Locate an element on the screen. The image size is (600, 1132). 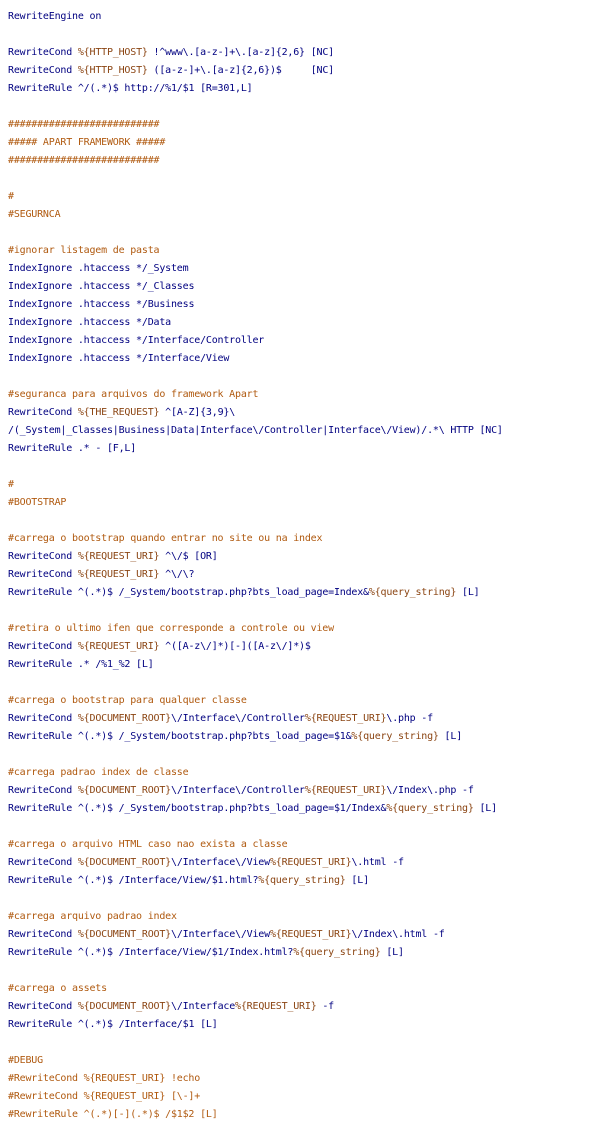
code-token-plain: .htaccess */Interface/View is located at coordinates (151, 358).